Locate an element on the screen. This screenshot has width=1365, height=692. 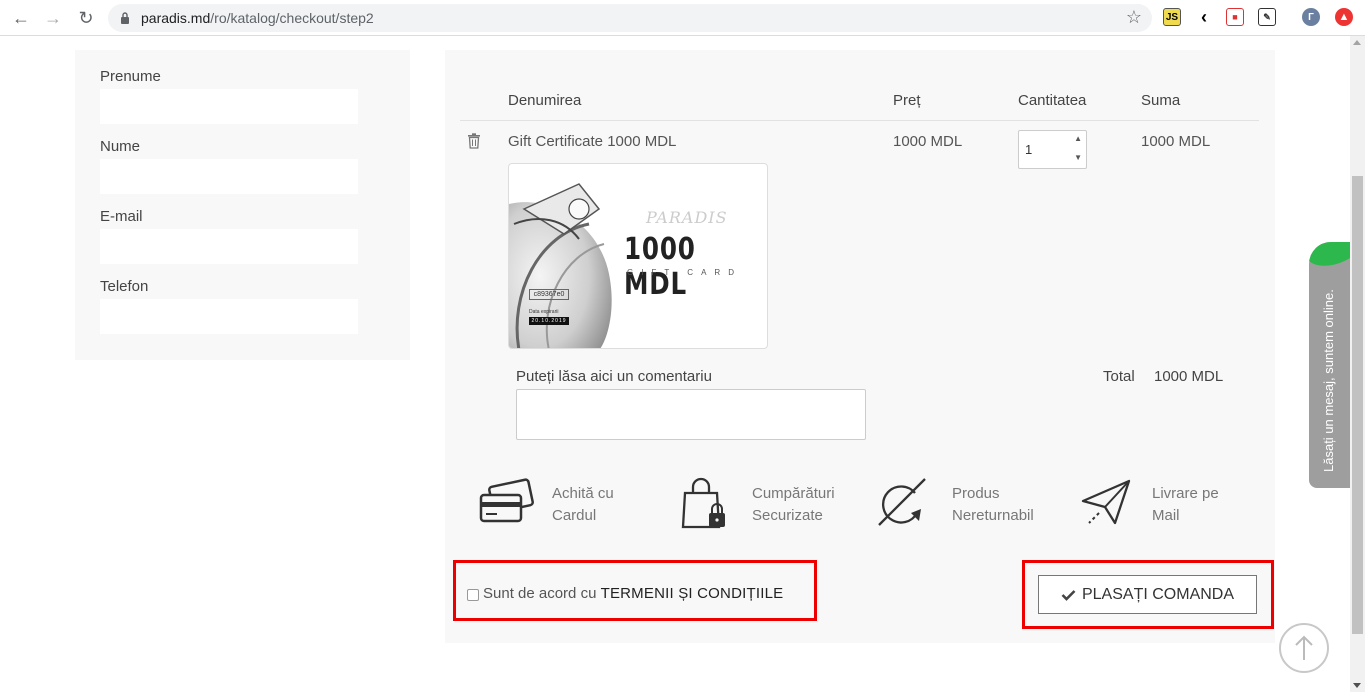
bookmark-star-icon: ☆ is located at coordinates (1134, 17).